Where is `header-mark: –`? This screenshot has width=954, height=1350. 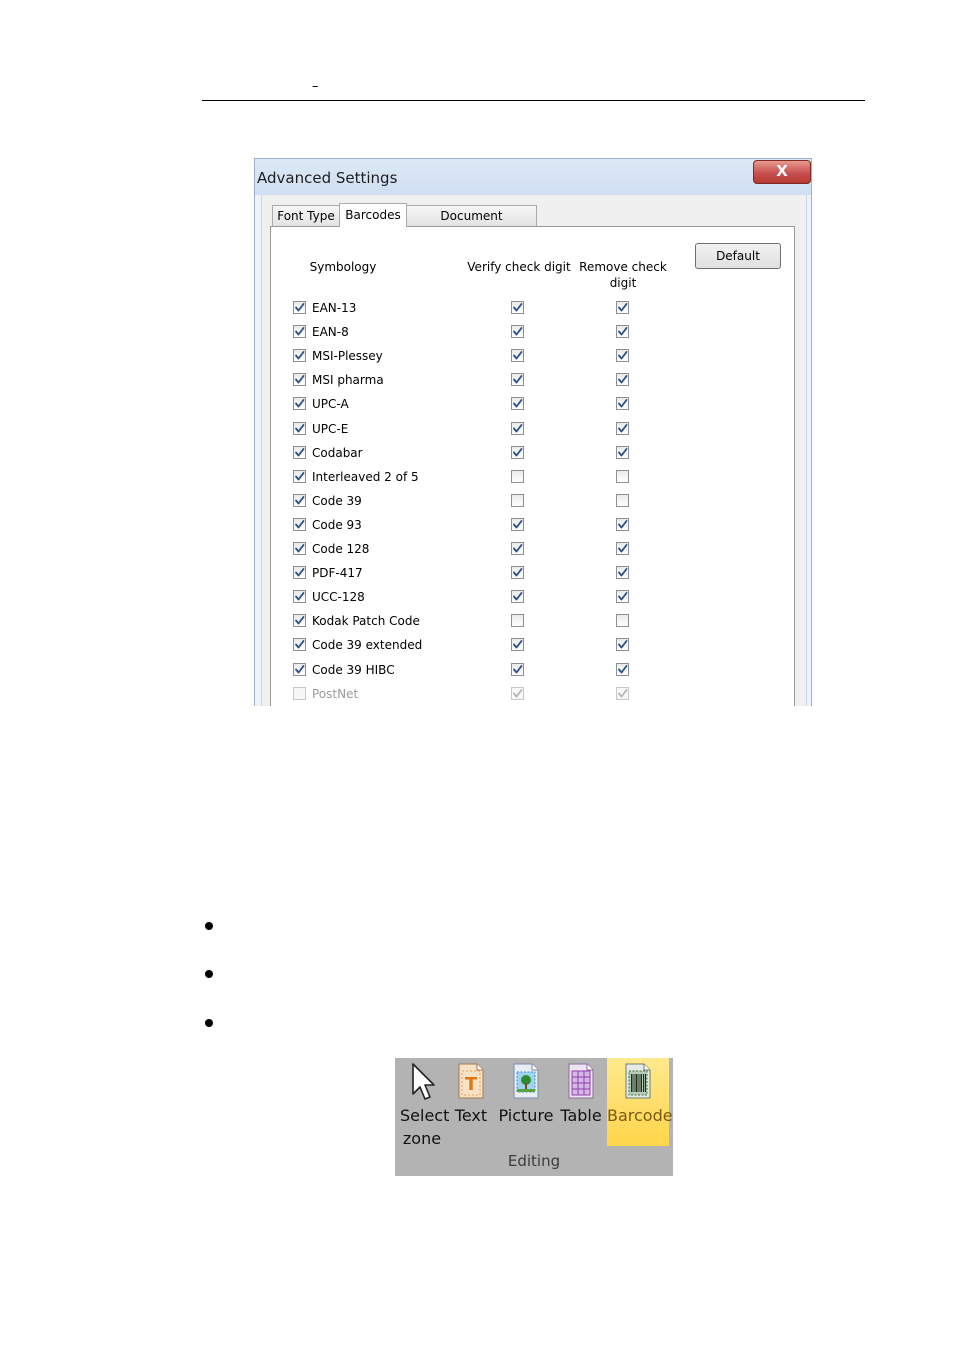
header-mark: – is located at coordinates (315, 86).